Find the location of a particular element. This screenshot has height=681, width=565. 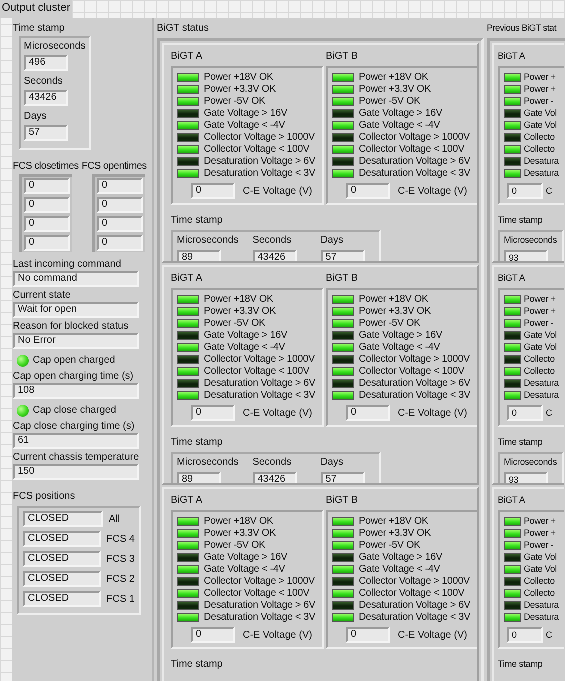

field-label: Cap close charging time (s) is located at coordinates (74, 426).